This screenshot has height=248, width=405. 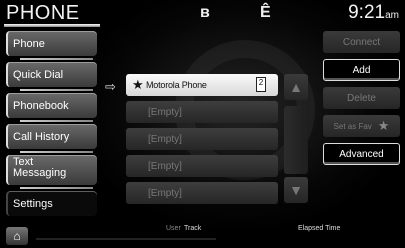 I want to click on sidebar-item-label: Call History, so click(x=41, y=136).